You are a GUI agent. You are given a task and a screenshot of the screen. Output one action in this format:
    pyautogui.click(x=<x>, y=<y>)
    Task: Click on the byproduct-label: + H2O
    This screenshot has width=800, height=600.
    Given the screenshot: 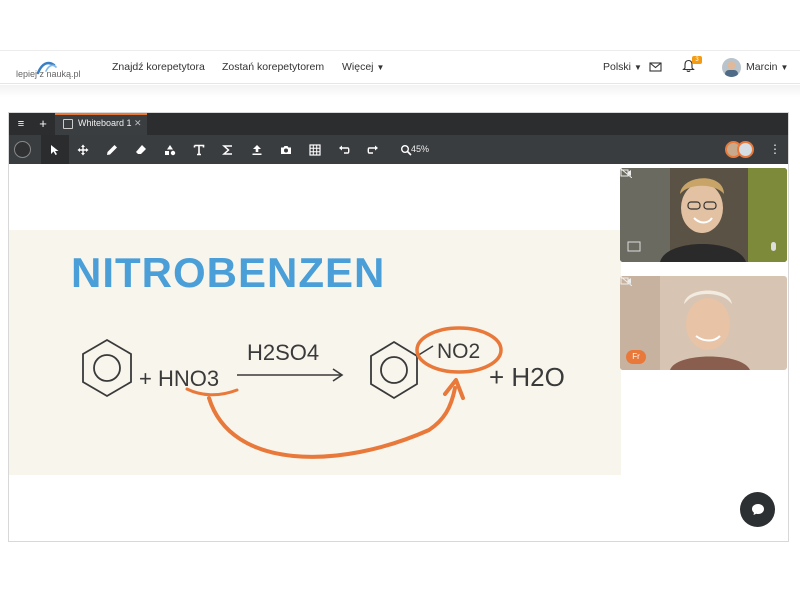 What is the action you would take?
    pyautogui.click(x=527, y=377)
    